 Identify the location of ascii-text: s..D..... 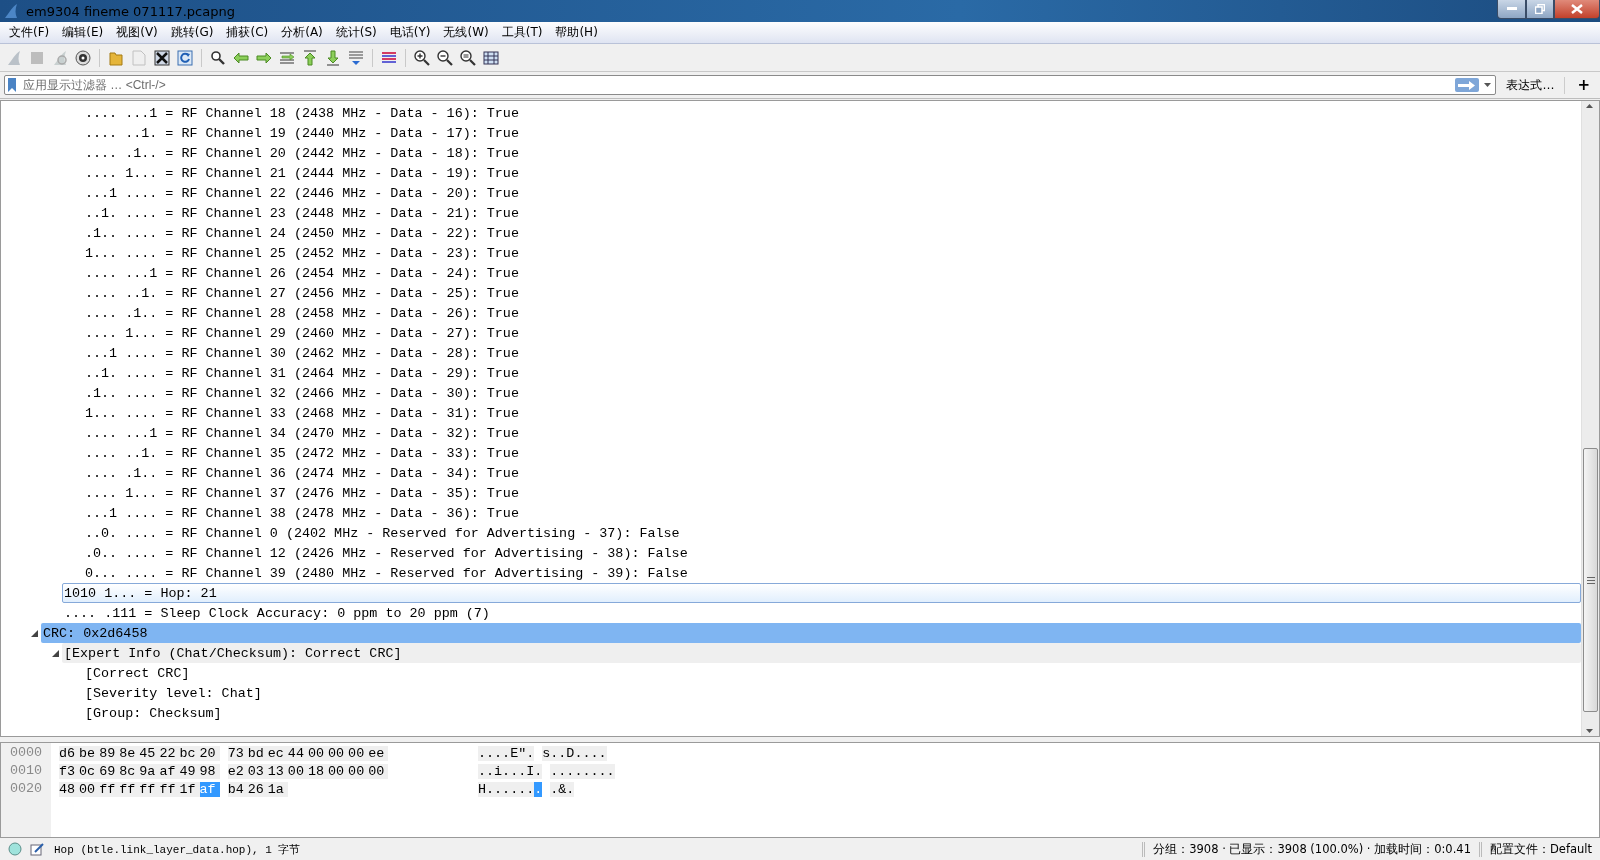
(574, 753).